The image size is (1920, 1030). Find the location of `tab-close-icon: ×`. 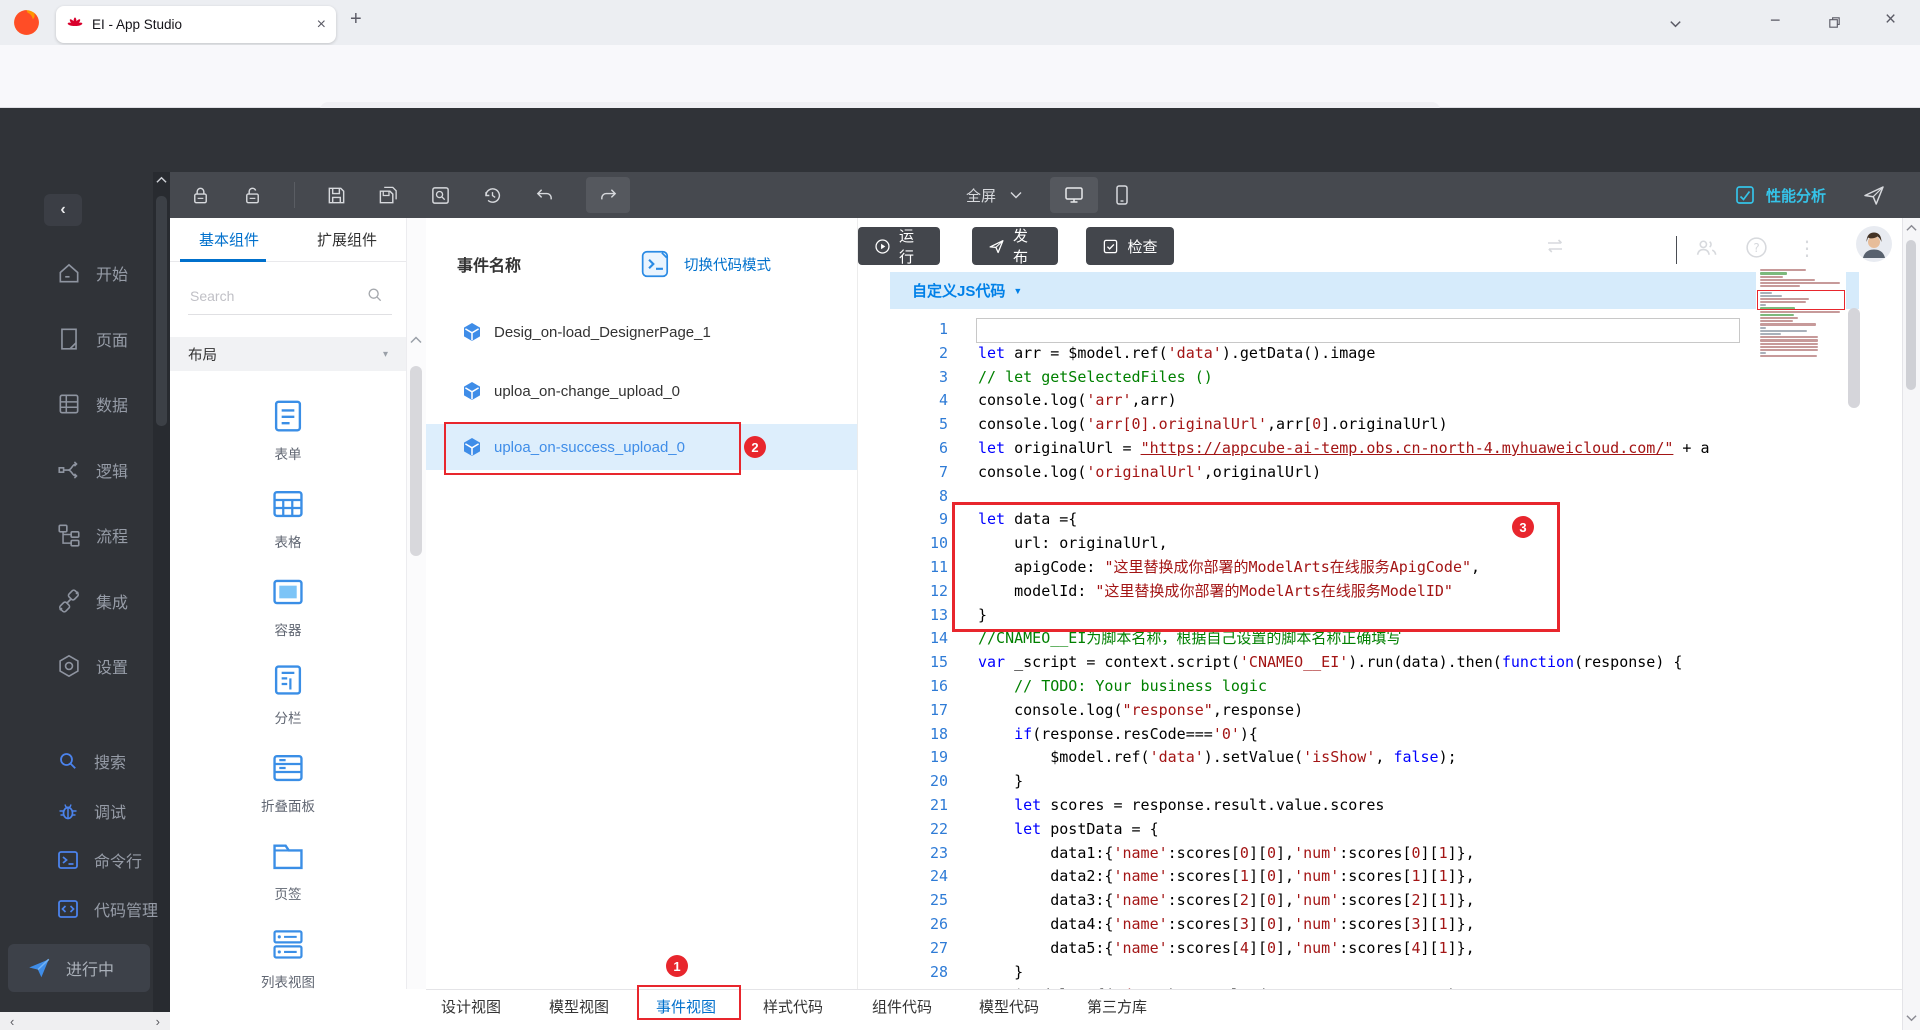

tab-close-icon: × is located at coordinates (321, 25).